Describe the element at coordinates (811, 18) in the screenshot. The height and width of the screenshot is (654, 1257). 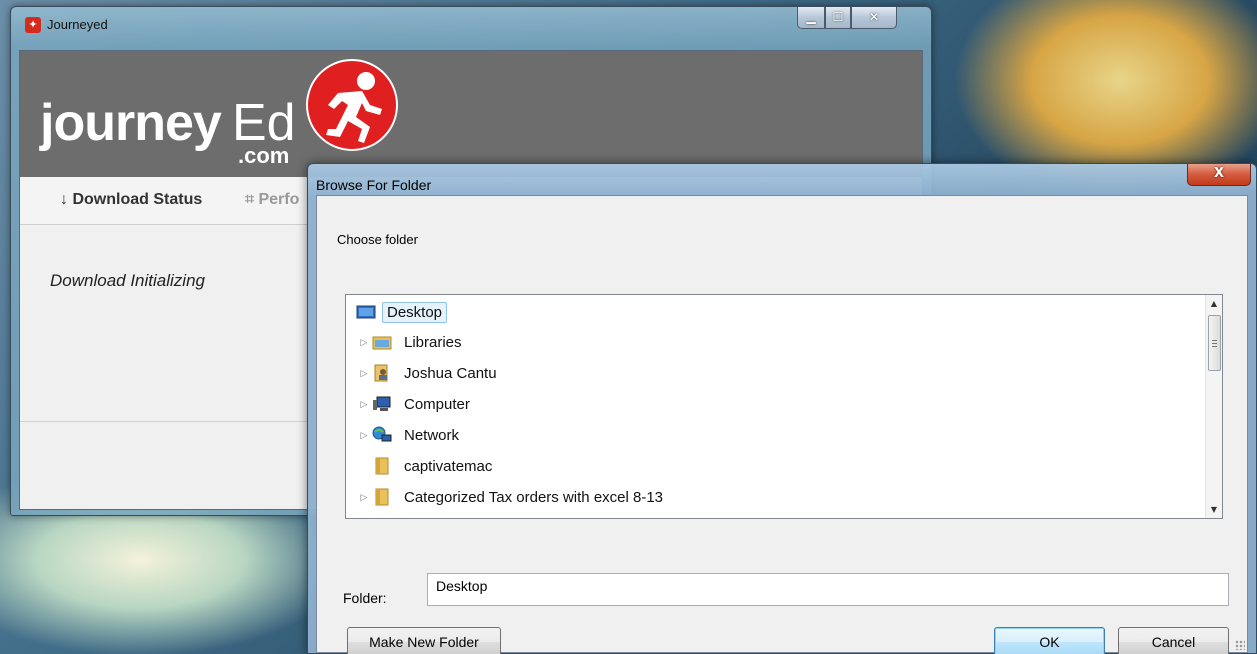
I see `minimize-button: ▁` at that location.